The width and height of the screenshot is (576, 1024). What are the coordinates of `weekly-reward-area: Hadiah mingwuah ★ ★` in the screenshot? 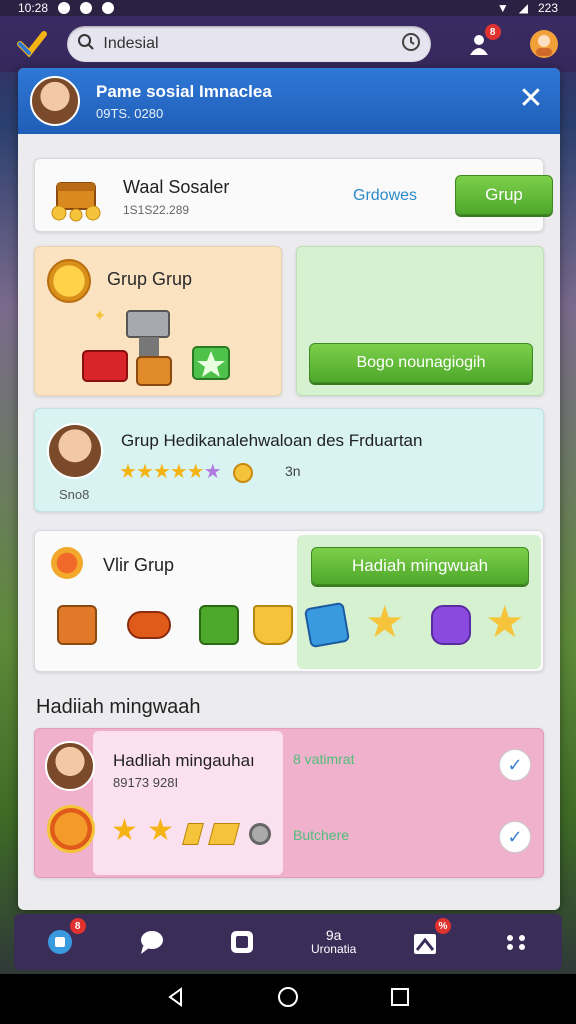 It's located at (419, 602).